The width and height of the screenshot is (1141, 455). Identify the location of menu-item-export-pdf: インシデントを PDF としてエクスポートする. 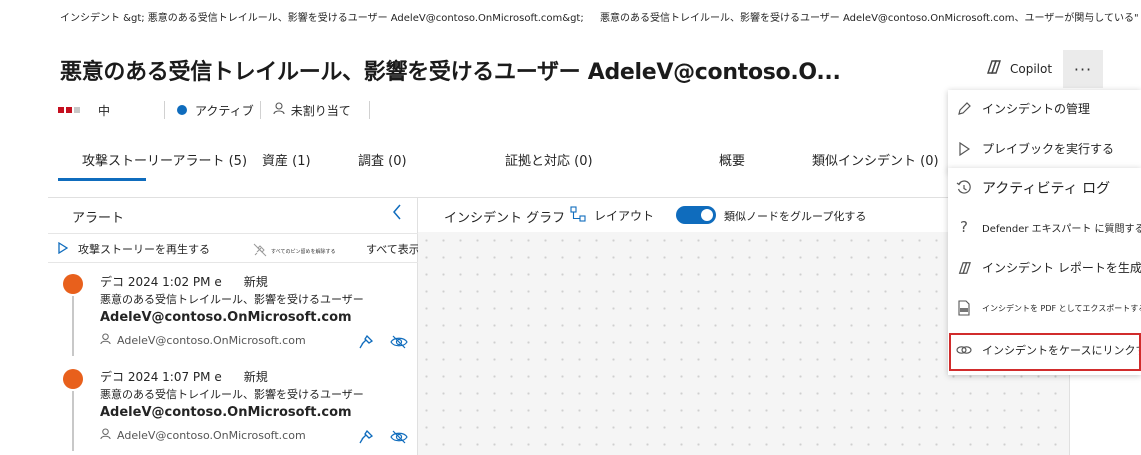
(1048, 308).